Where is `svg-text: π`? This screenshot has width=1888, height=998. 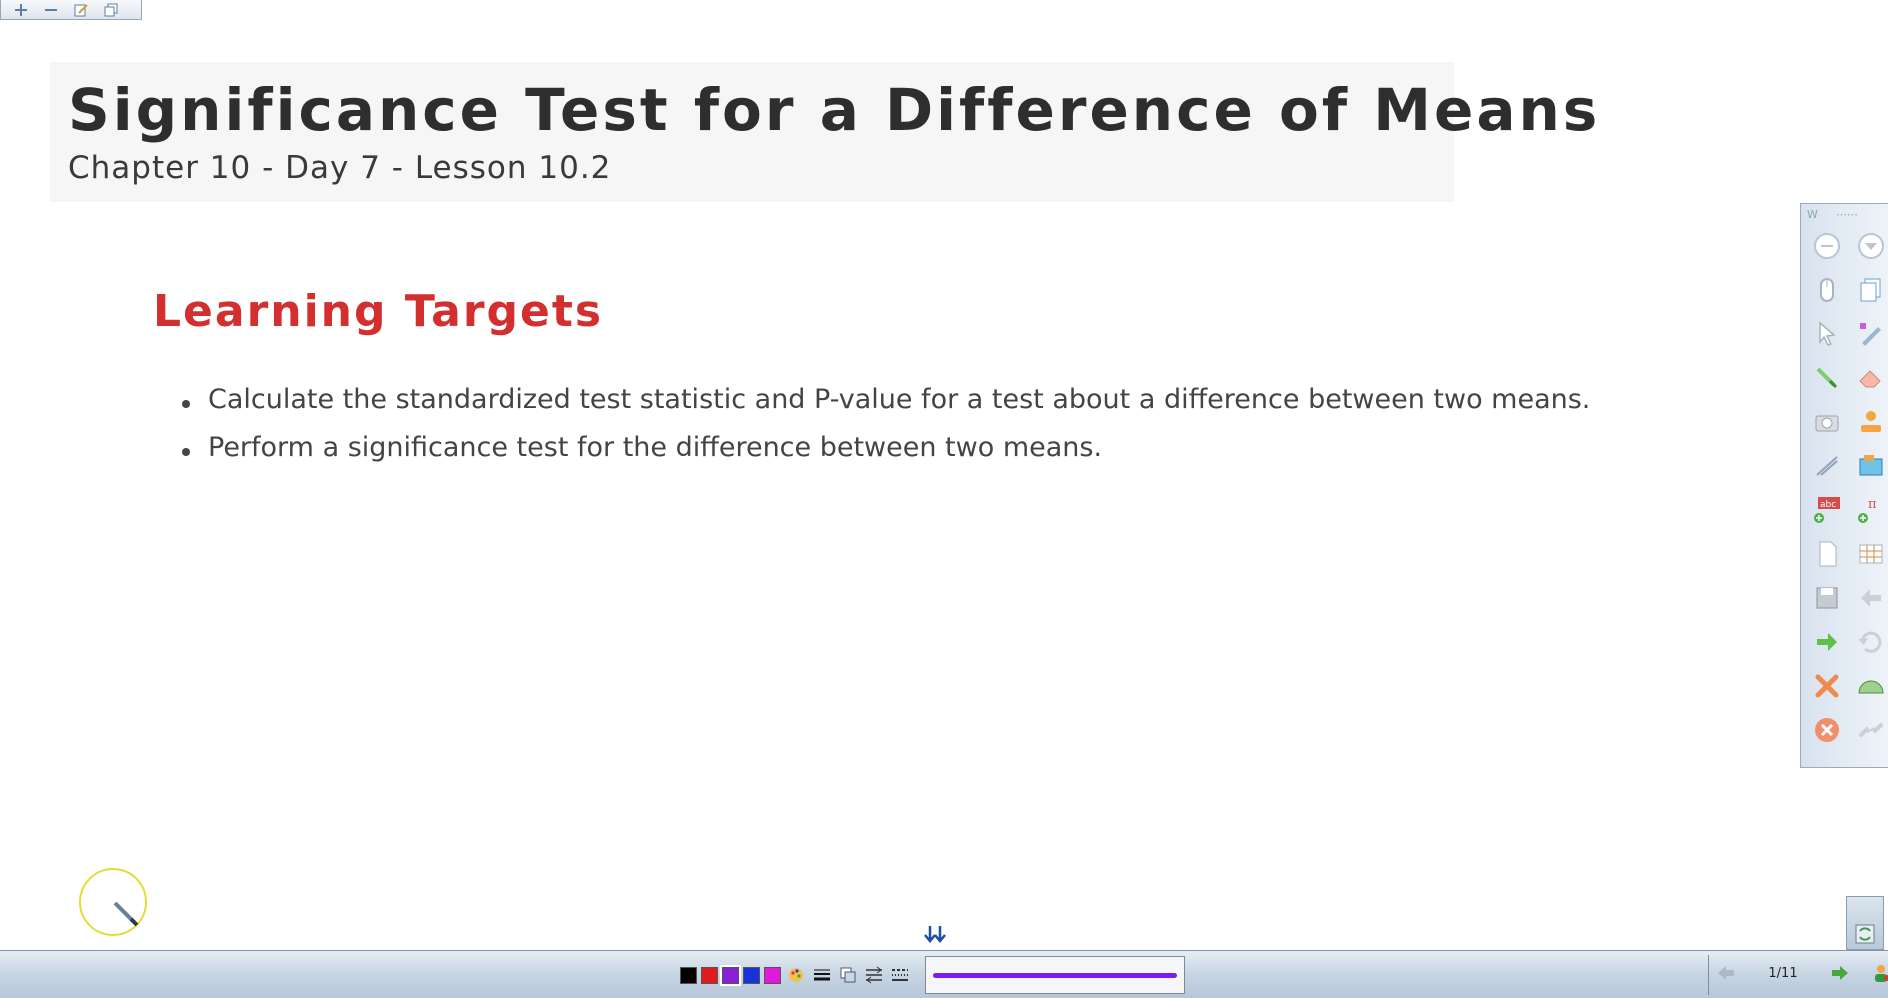
svg-text: π is located at coordinates (1872, 504).